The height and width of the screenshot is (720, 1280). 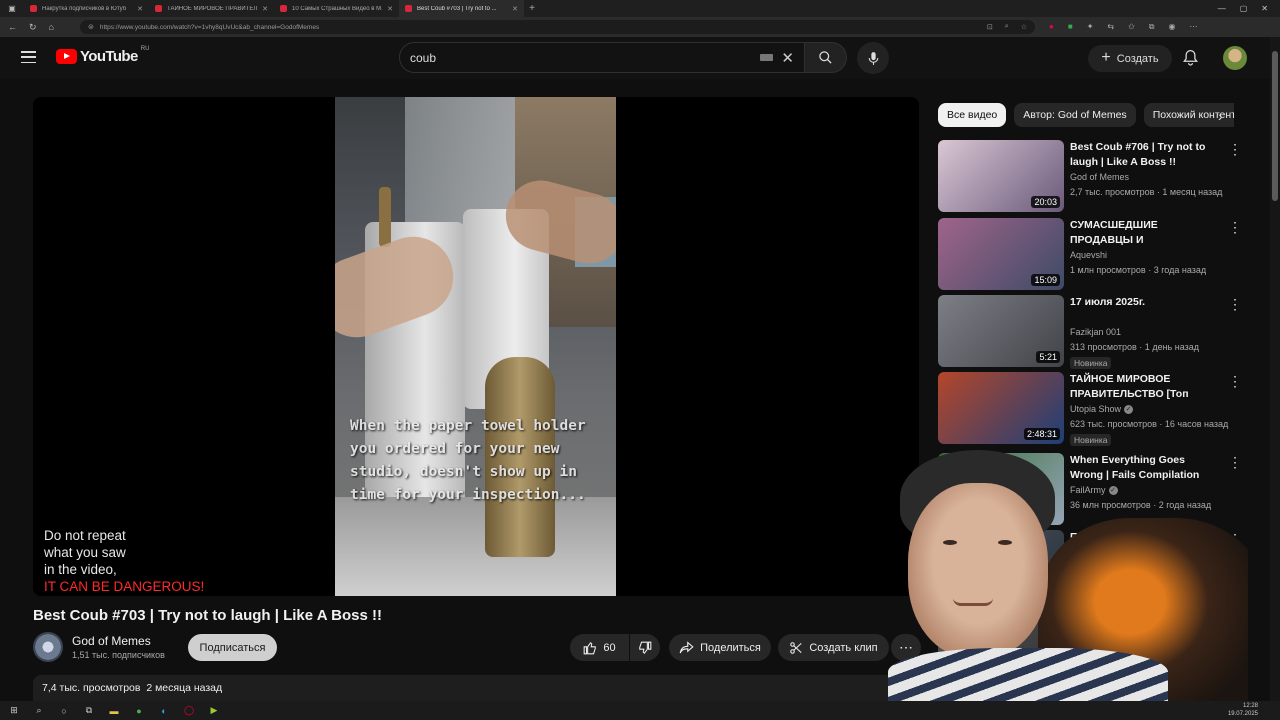 I want to click on close-window-icon: ✕, so click(x=1264, y=8).